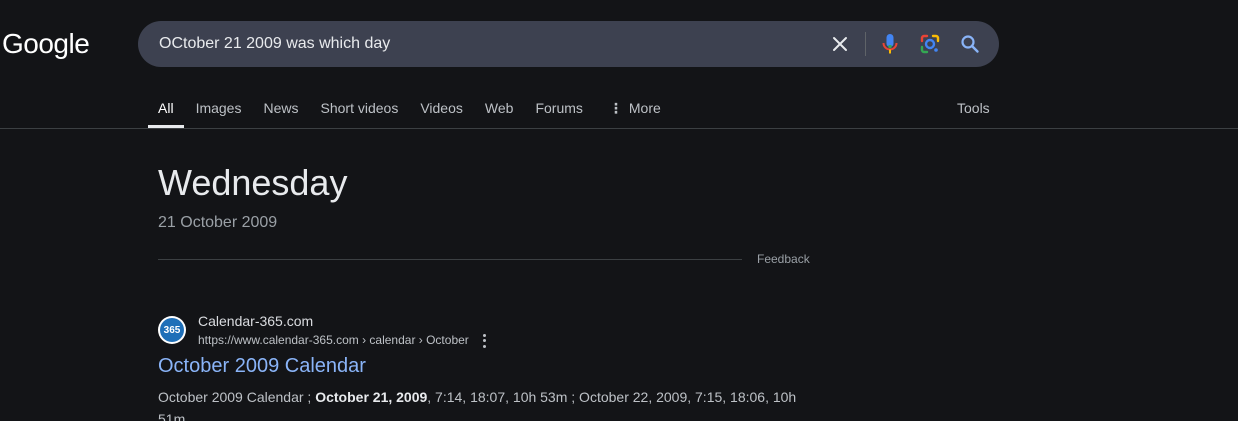 The width and height of the screenshot is (1238, 421). What do you see at coordinates (274, 44) in the screenshot?
I see `search-input: OCtober 21 2009 was which day` at bounding box center [274, 44].